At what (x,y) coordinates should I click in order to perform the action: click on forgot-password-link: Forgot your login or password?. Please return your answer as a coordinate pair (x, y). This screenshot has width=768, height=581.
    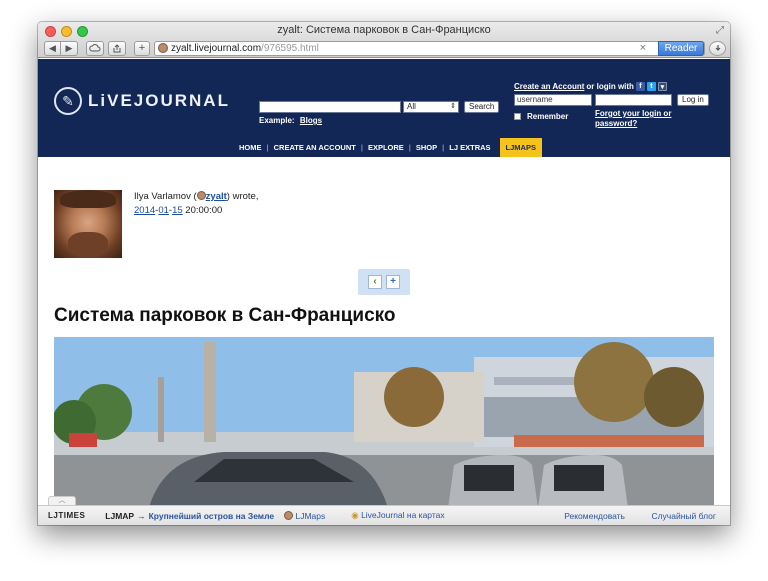
    Looking at the image, I should click on (635, 119).